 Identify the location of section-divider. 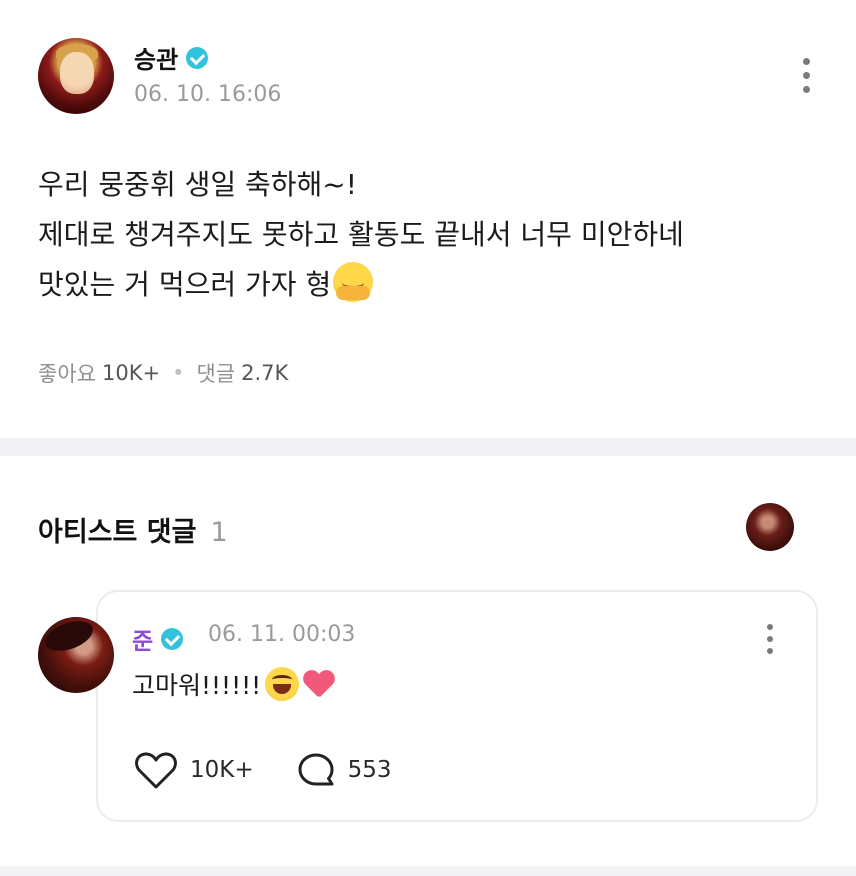
(428, 447).